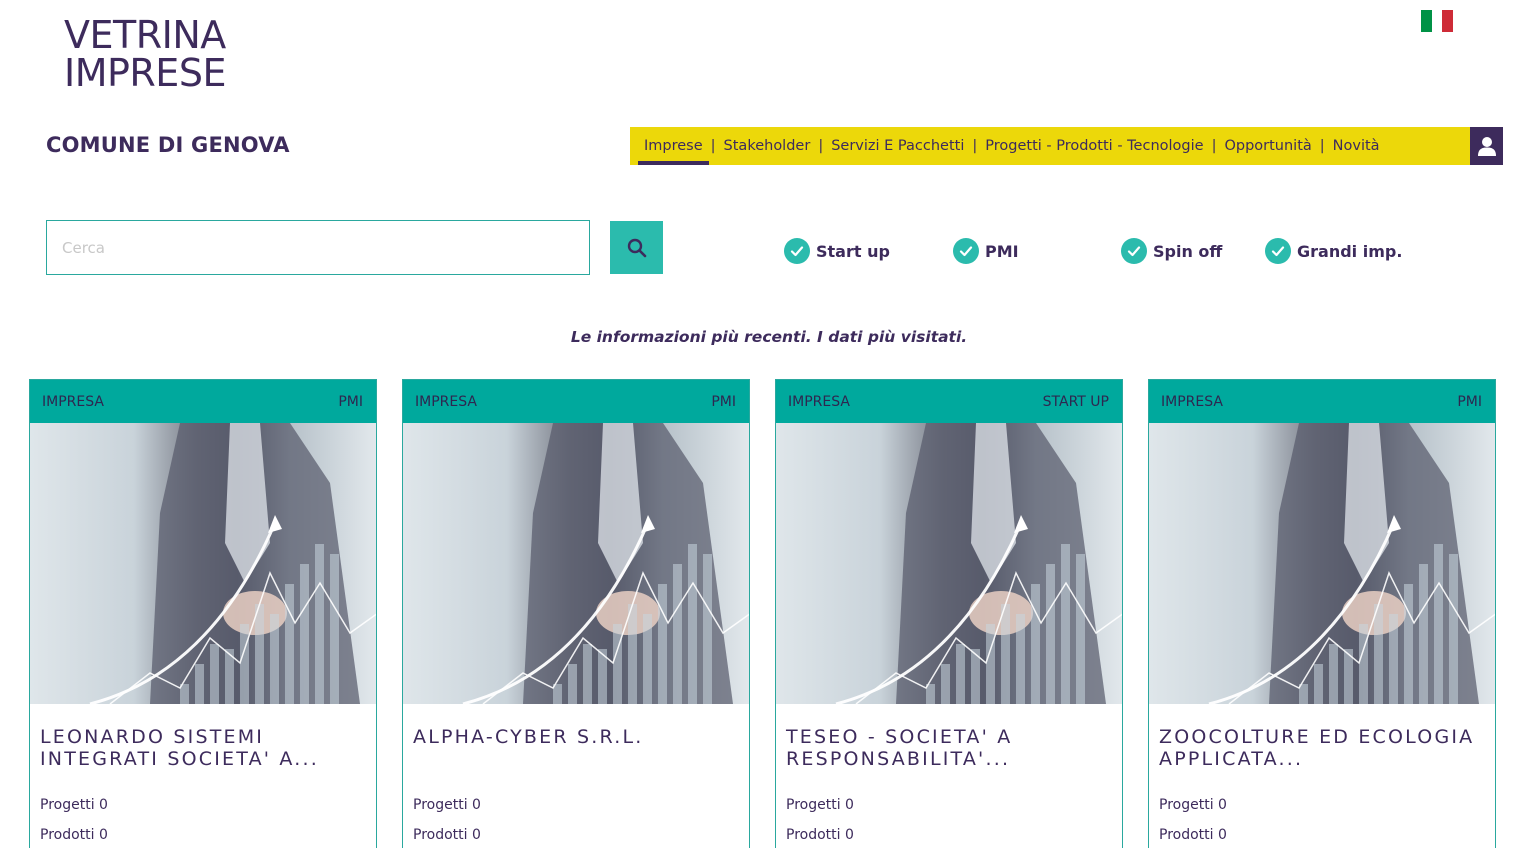 This screenshot has width=1514, height=848. Describe the element at coordinates (897, 146) in the screenshot. I see `nav-item-servizi: Servizi E Pacchetti` at that location.